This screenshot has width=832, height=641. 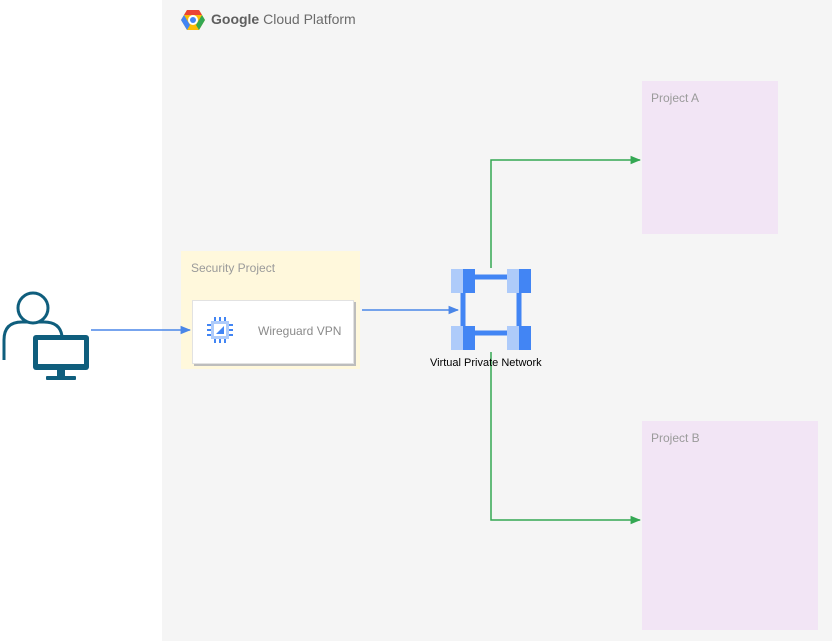 I want to click on edge-network-to-project-b, so click(x=566, y=438).